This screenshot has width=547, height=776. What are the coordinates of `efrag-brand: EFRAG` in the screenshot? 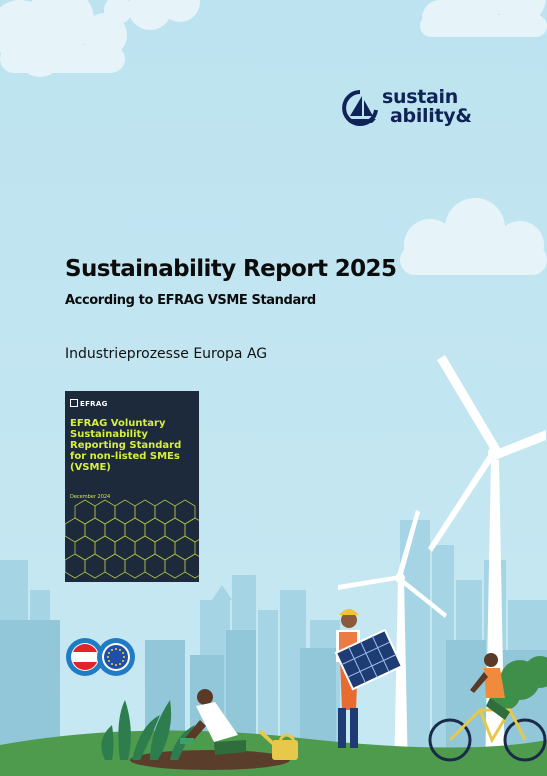 It's located at (89, 403).